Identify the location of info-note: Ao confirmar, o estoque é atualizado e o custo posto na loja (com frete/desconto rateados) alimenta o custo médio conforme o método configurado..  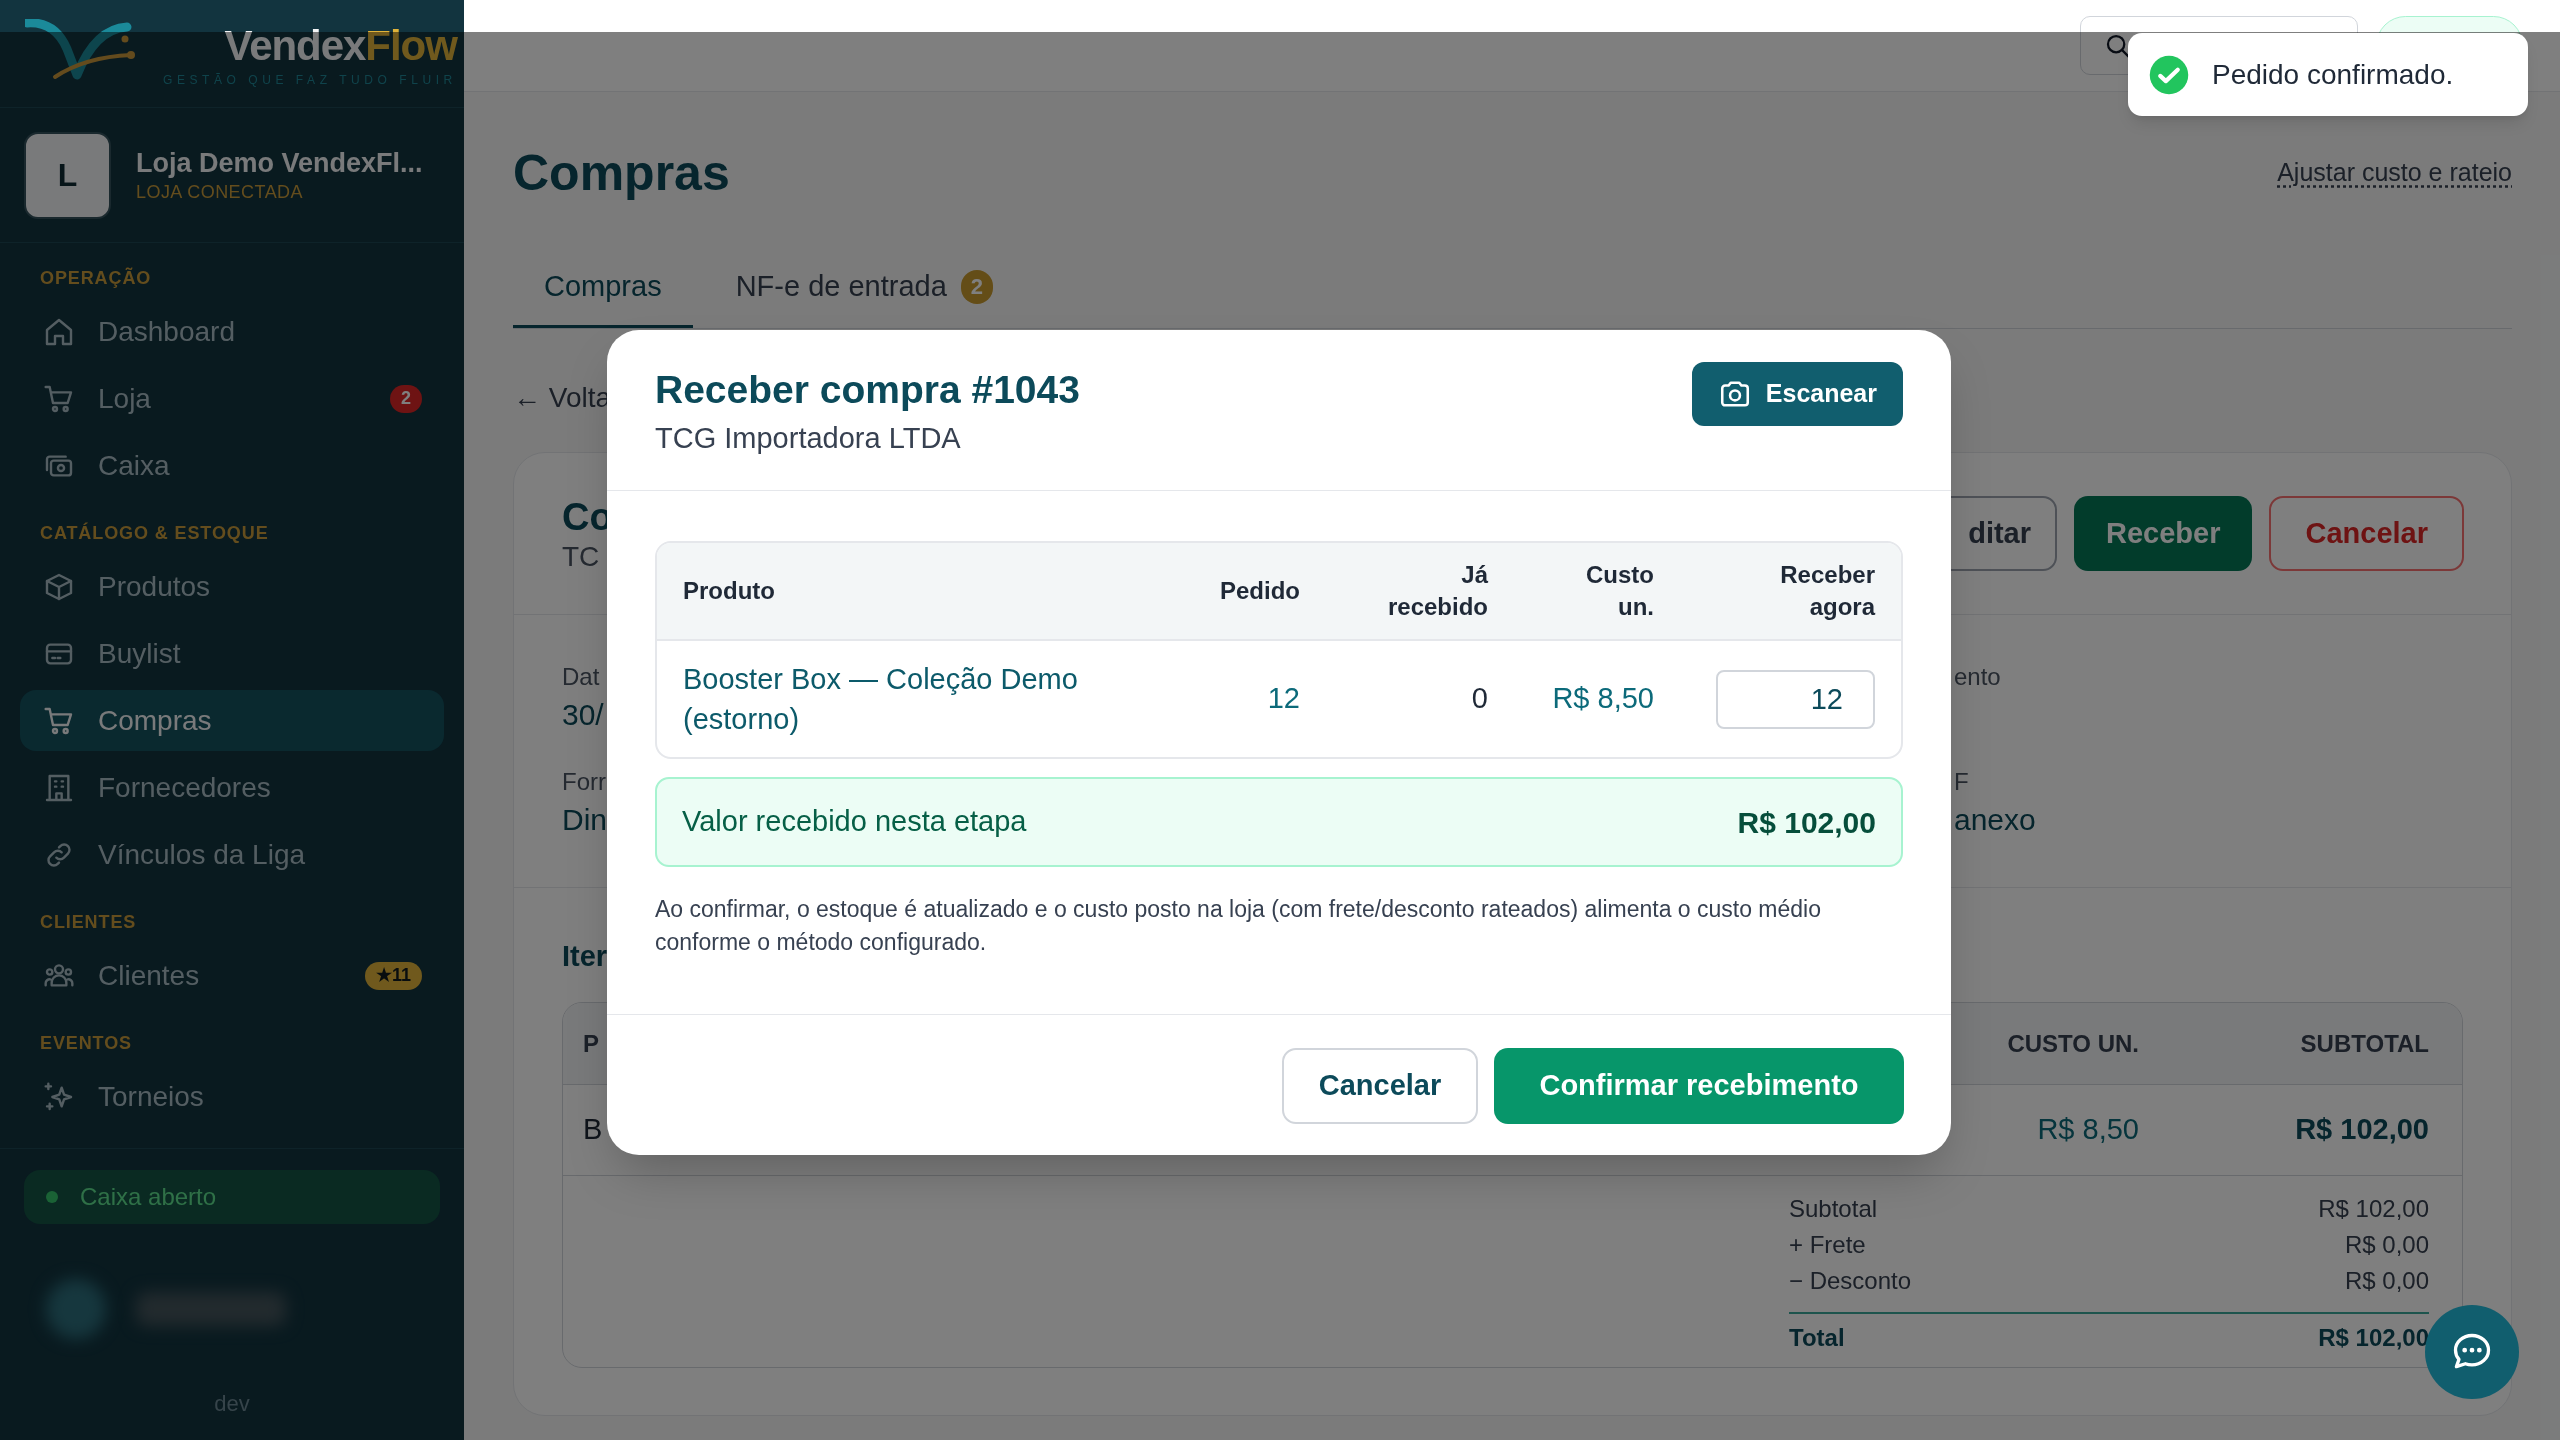
(1238, 926).